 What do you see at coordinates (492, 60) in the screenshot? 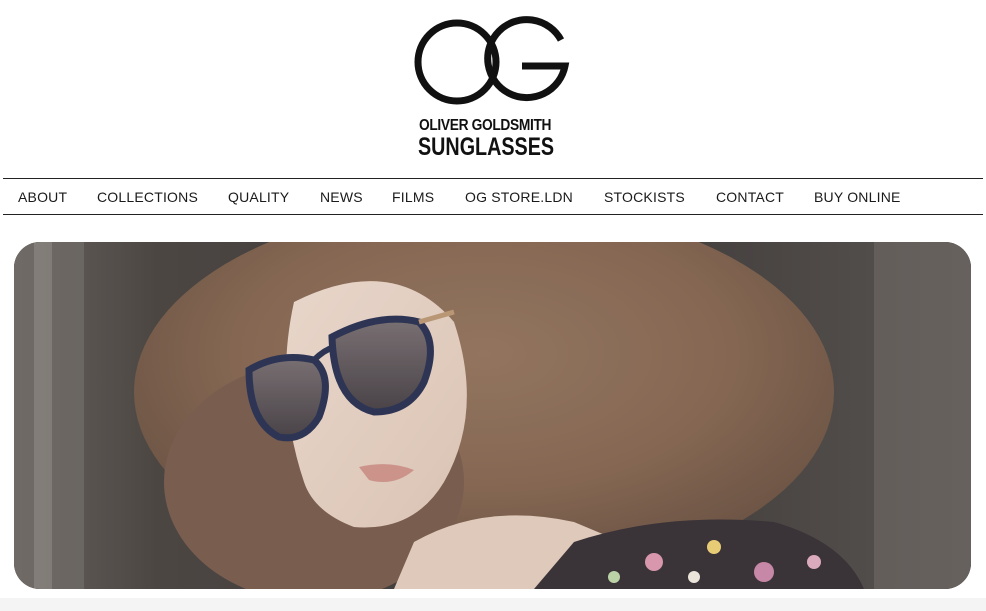
I see `og-monogram-icon` at bounding box center [492, 60].